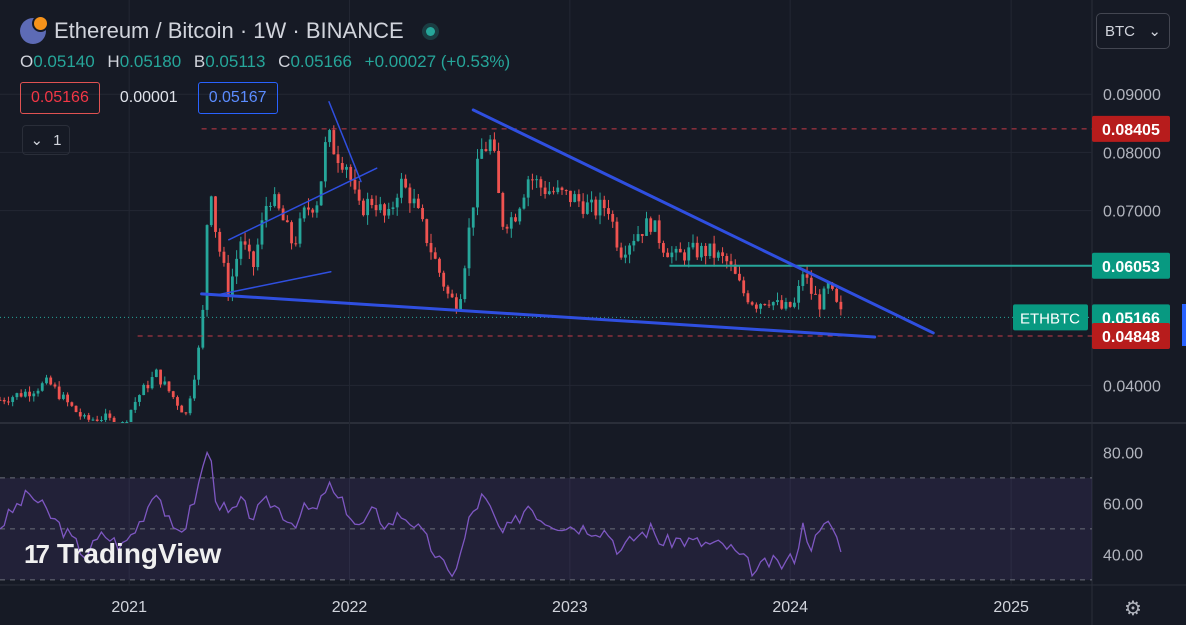  Describe the element at coordinates (1131, 130) in the screenshot. I see `price-label-text: 0.08405` at that location.